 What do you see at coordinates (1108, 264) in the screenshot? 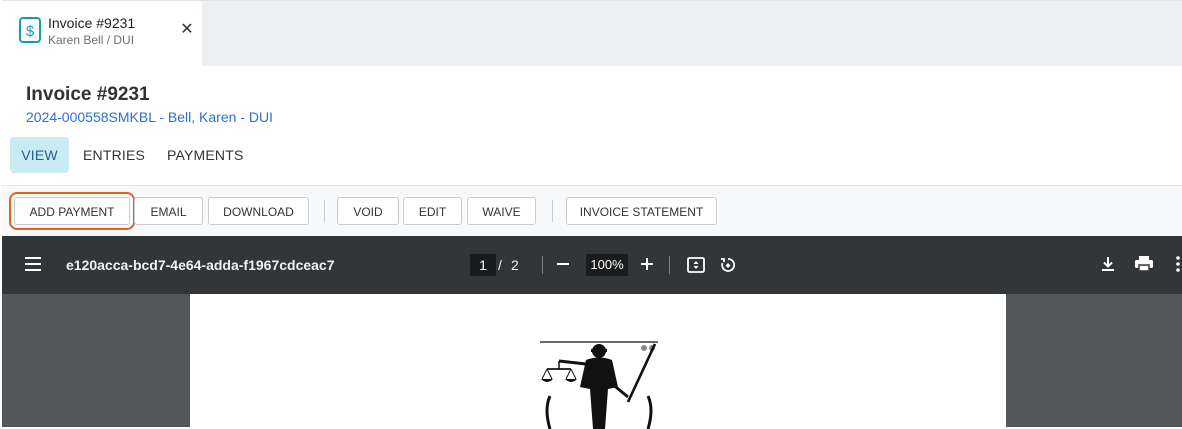
I see `download-icon` at bounding box center [1108, 264].